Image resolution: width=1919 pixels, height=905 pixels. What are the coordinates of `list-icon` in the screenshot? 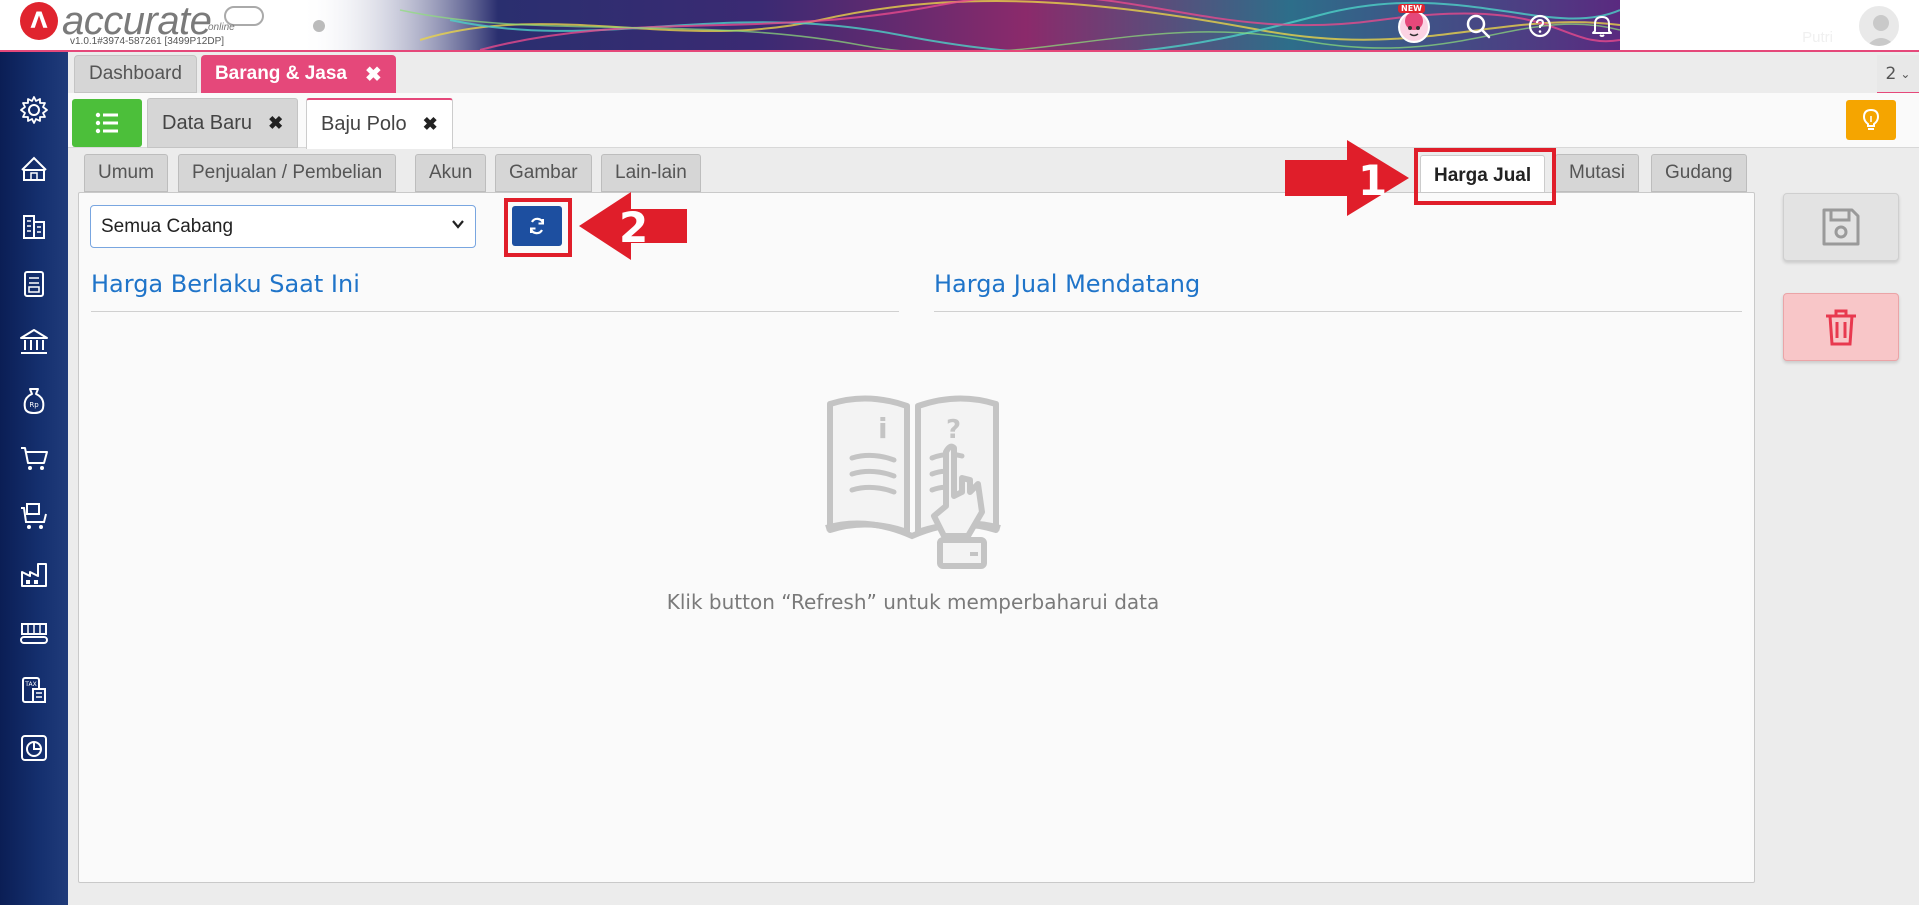 It's located at (106, 123).